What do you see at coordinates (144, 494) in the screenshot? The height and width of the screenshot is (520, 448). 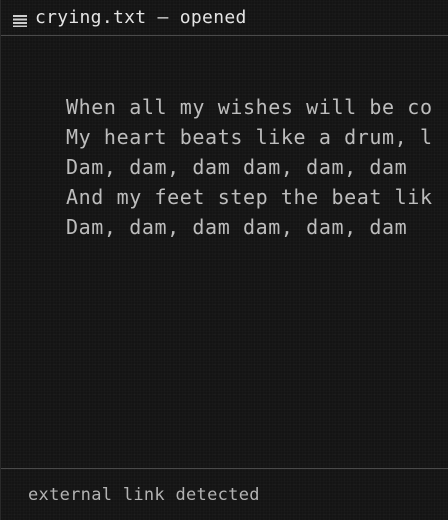 I see `status-message: external link detected` at bounding box center [144, 494].